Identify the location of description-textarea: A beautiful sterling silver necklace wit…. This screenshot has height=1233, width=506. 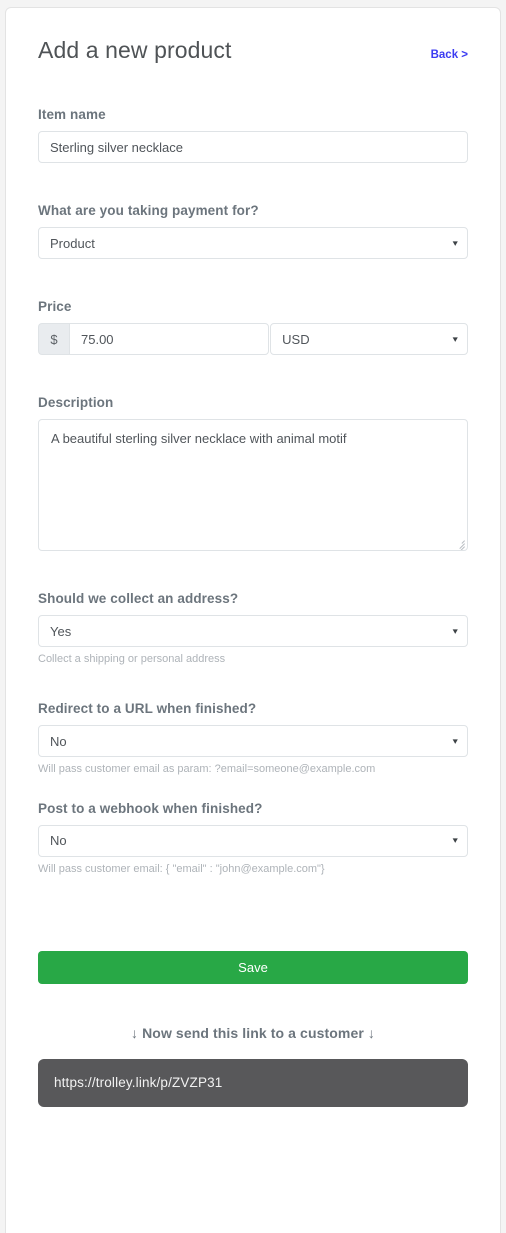
(253, 485).